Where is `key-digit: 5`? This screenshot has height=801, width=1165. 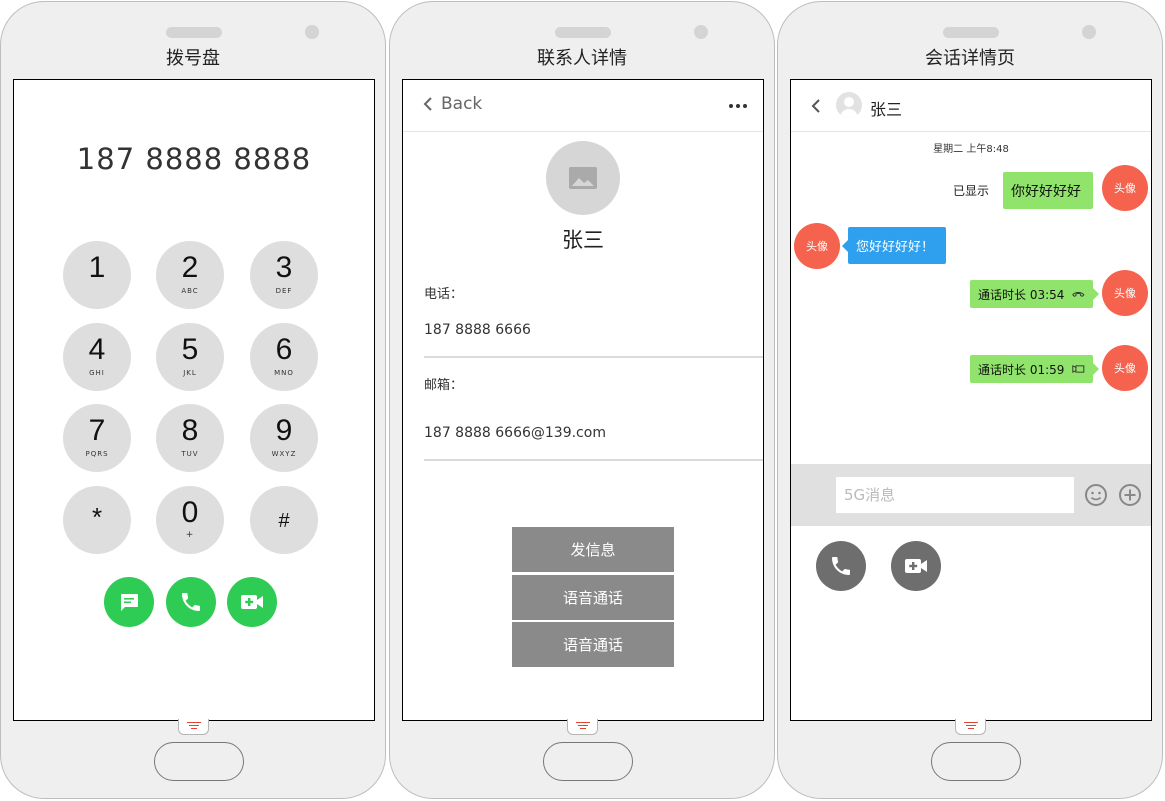 key-digit: 5 is located at coordinates (190, 349).